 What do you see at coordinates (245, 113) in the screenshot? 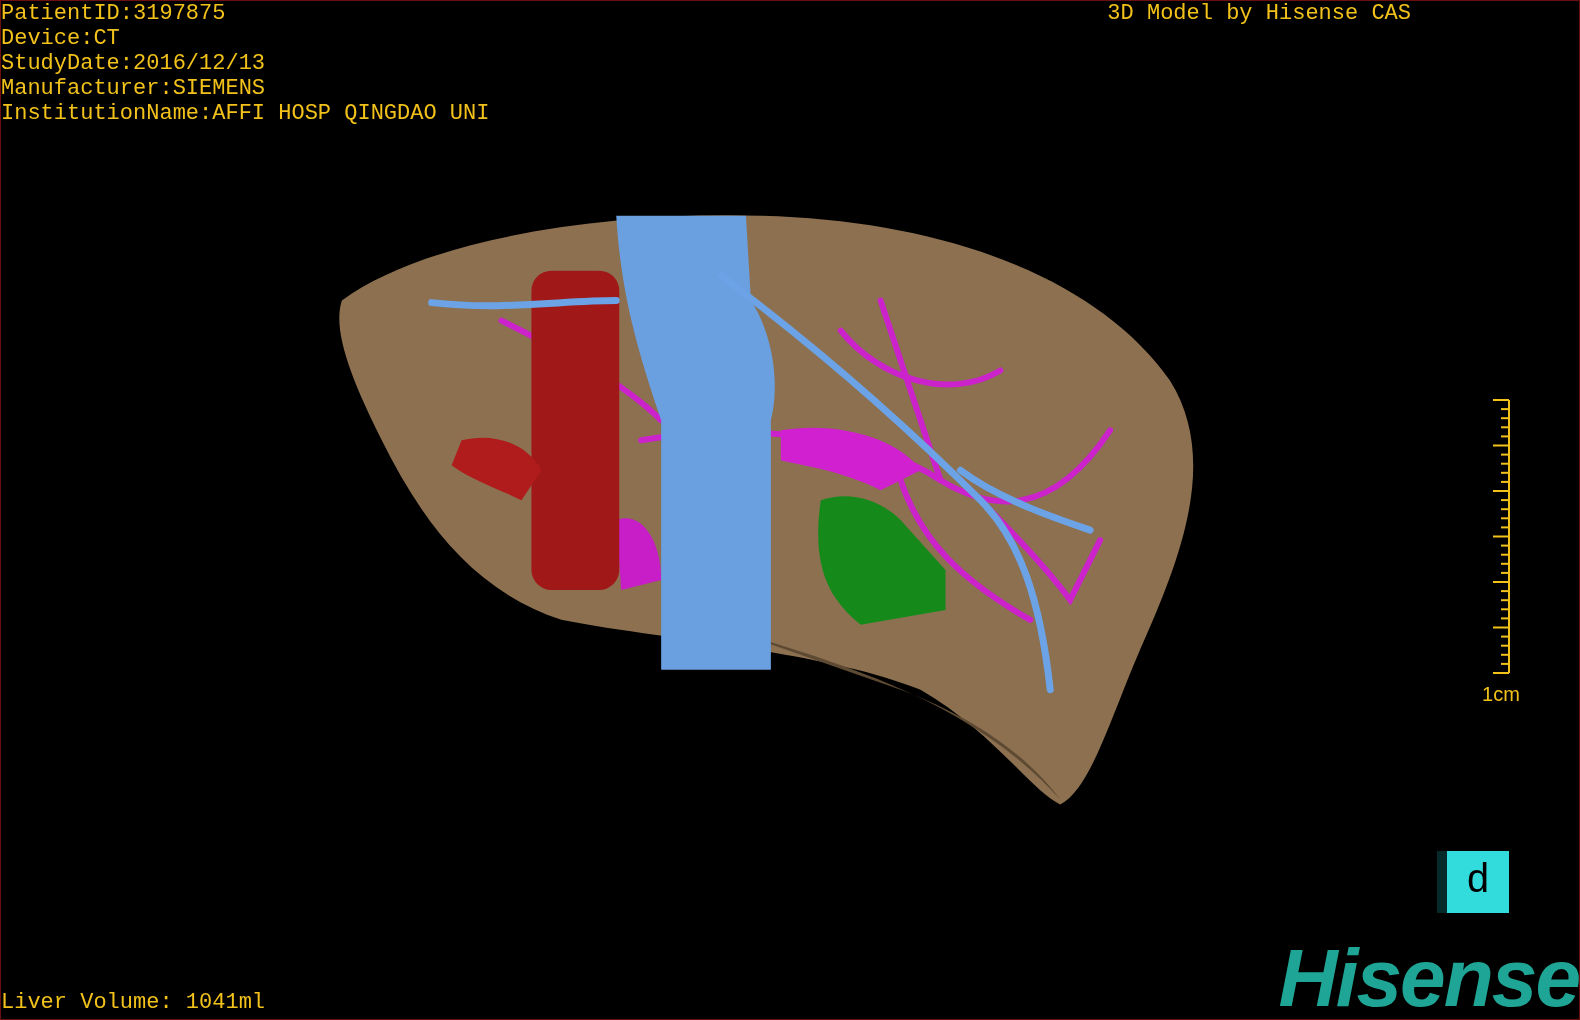
I see `info-line: InstitutionName:AFFI HOSP QINGDAO UNI` at bounding box center [245, 113].